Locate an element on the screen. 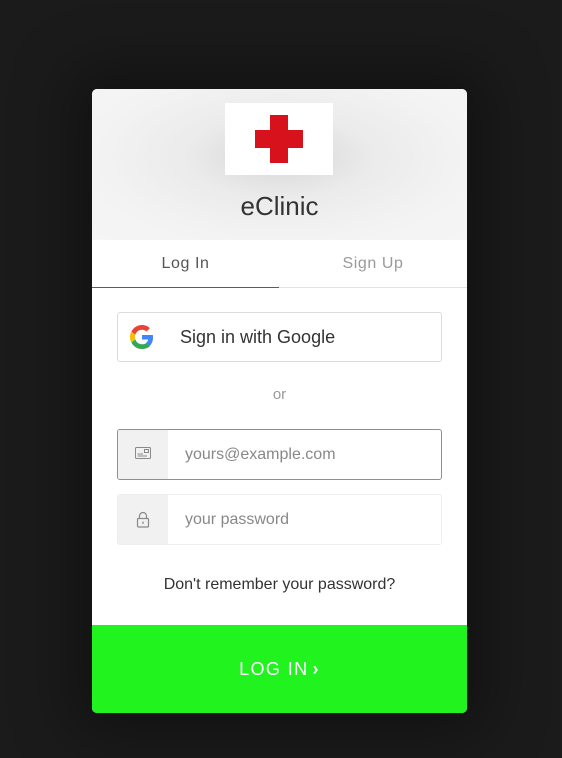 This screenshot has width=562, height=758. tab-sign-up: Sign Up is located at coordinates (373, 263).